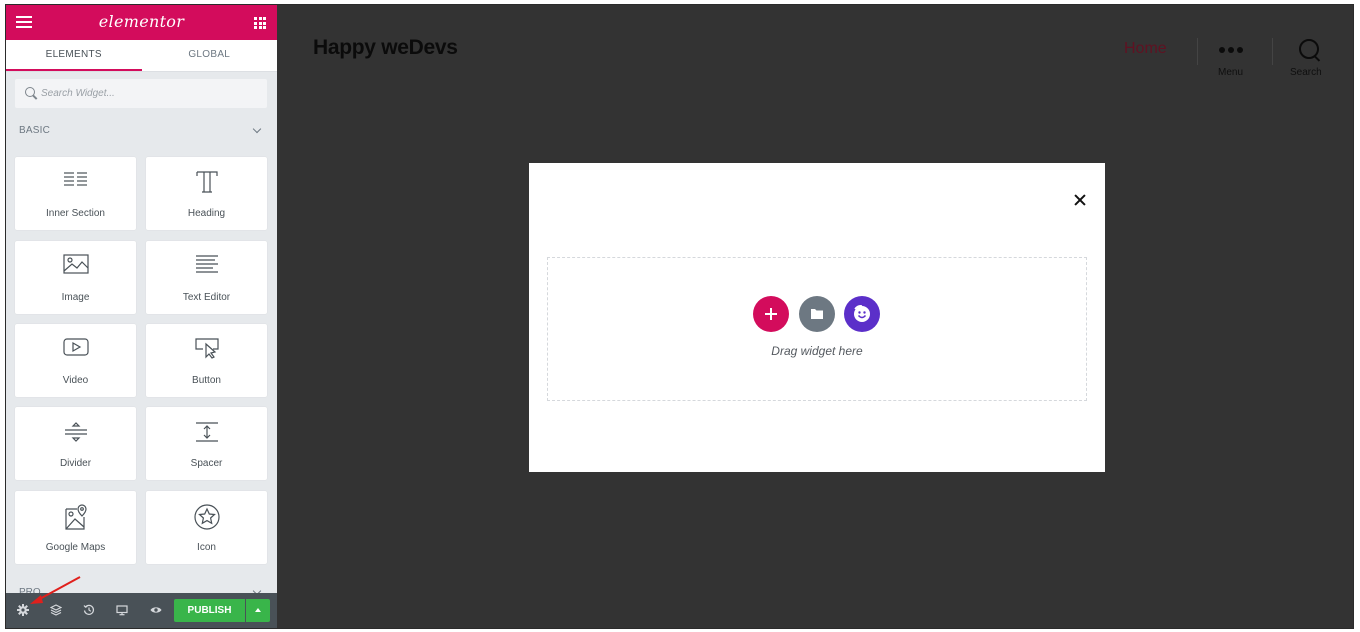 This screenshot has width=1360, height=632. Describe the element at coordinates (55, 590) in the screenshot. I see `red-annotation-arrow-icon` at that location.